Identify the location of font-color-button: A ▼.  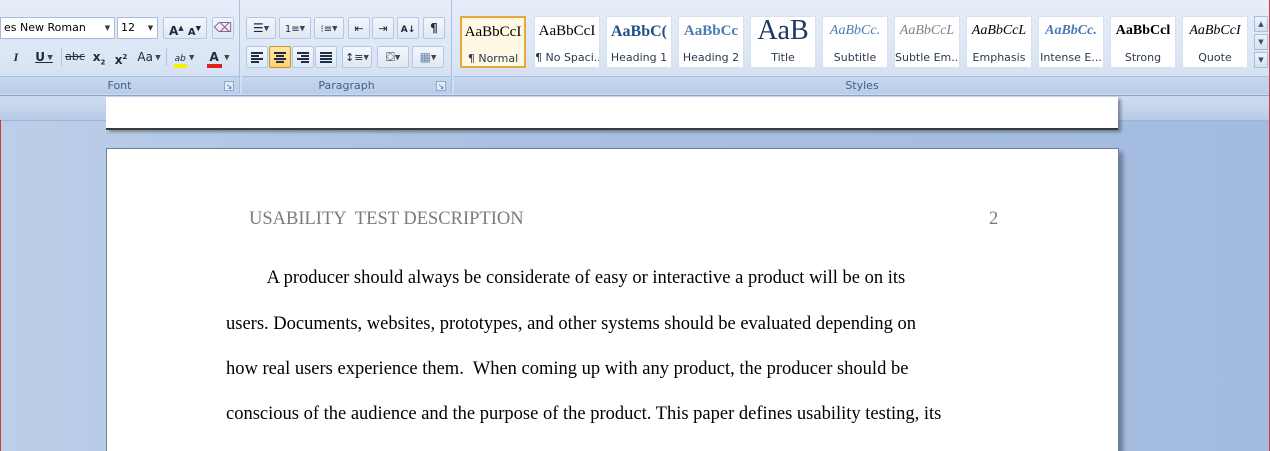
(218, 57).